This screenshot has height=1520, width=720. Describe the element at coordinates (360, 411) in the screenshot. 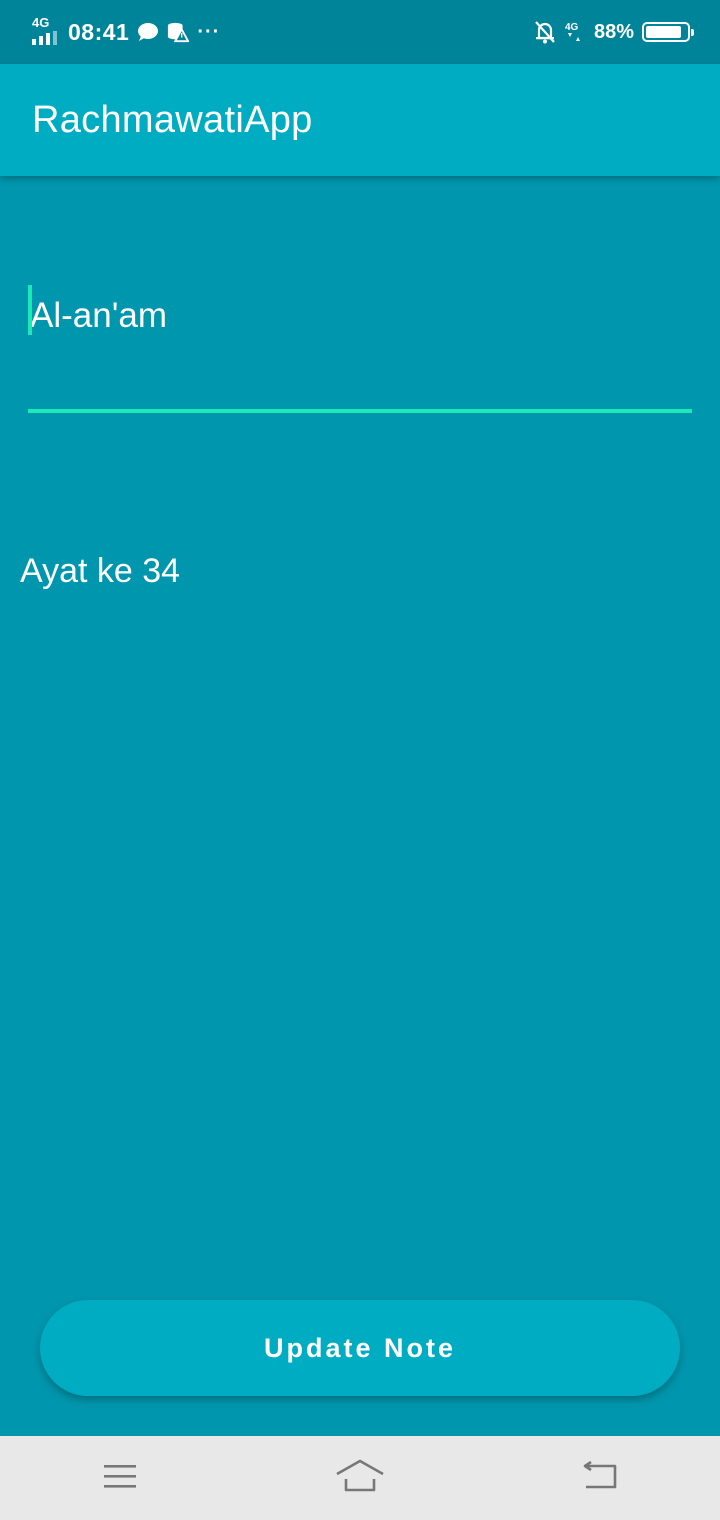

I see `input-underline` at that location.